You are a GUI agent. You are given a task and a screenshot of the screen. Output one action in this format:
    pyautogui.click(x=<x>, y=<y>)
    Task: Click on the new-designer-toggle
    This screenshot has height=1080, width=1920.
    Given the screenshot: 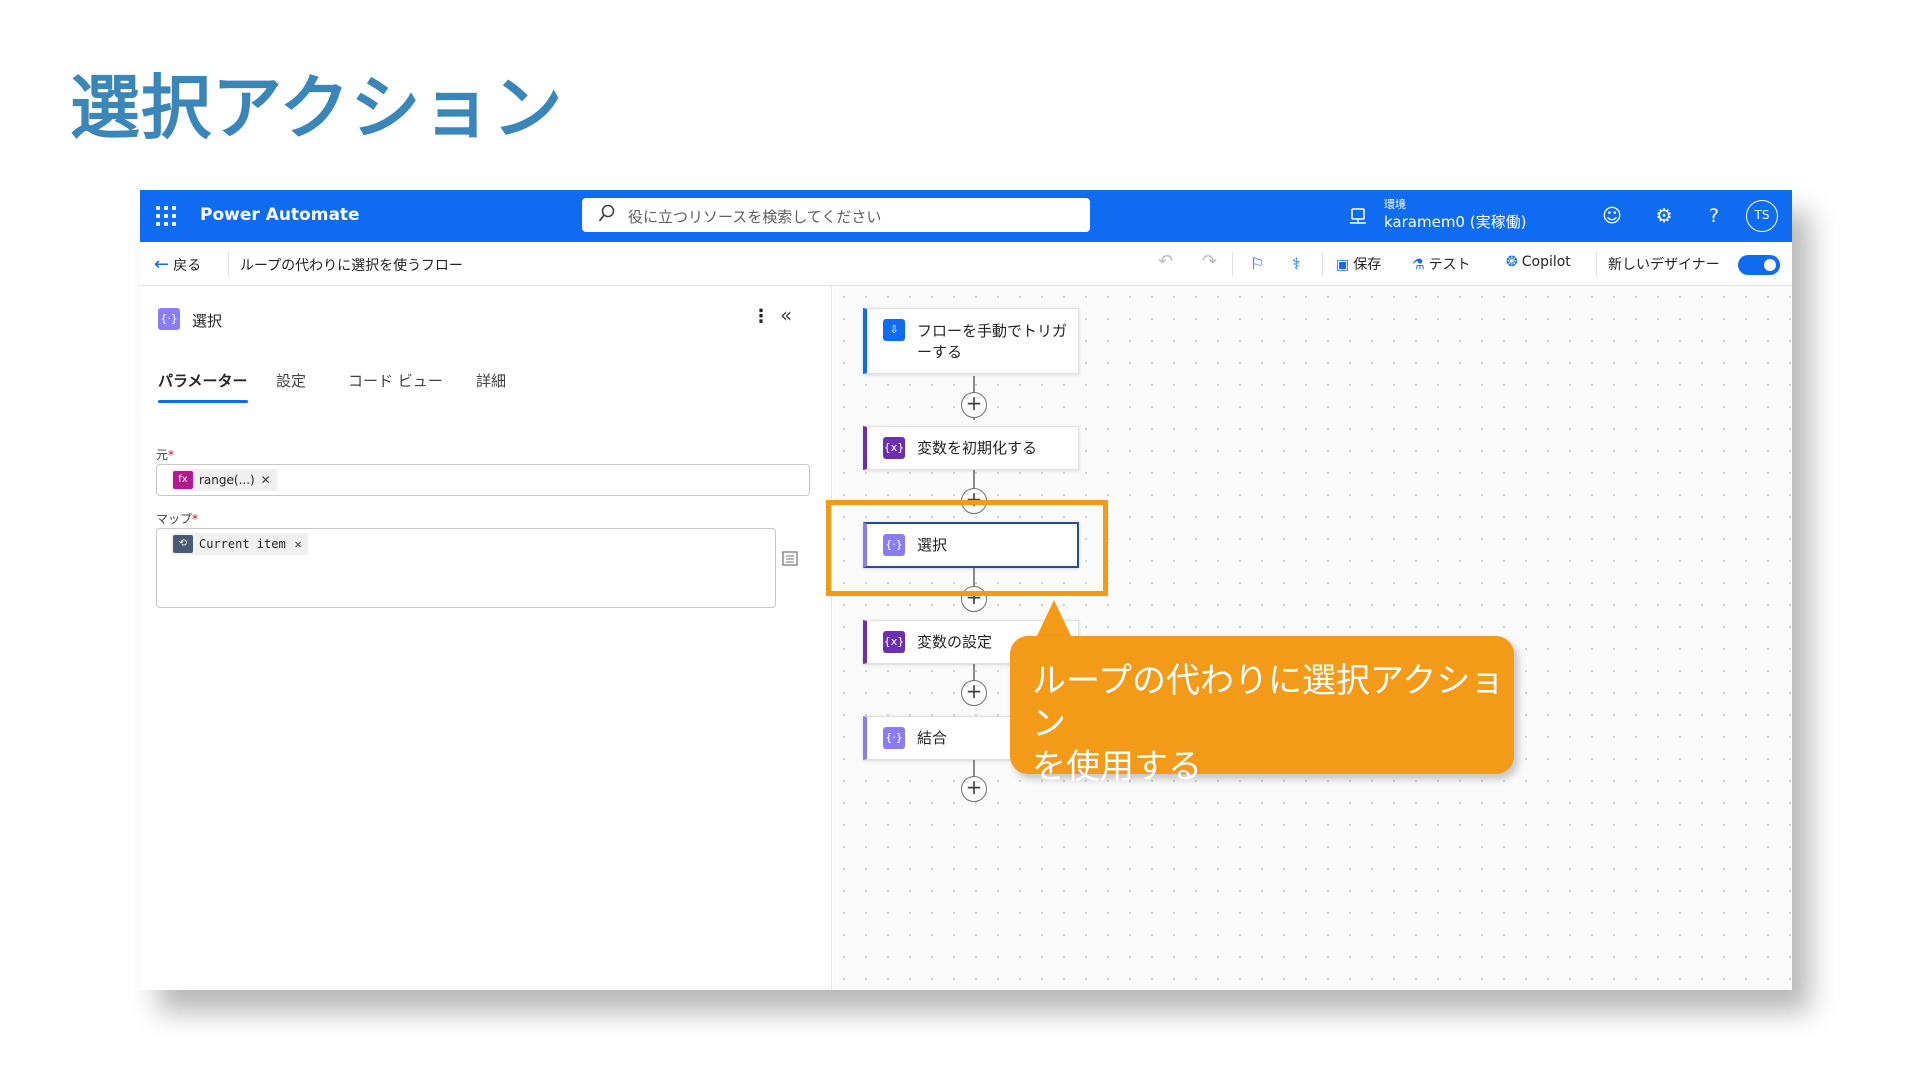 What is the action you would take?
    pyautogui.click(x=1759, y=265)
    